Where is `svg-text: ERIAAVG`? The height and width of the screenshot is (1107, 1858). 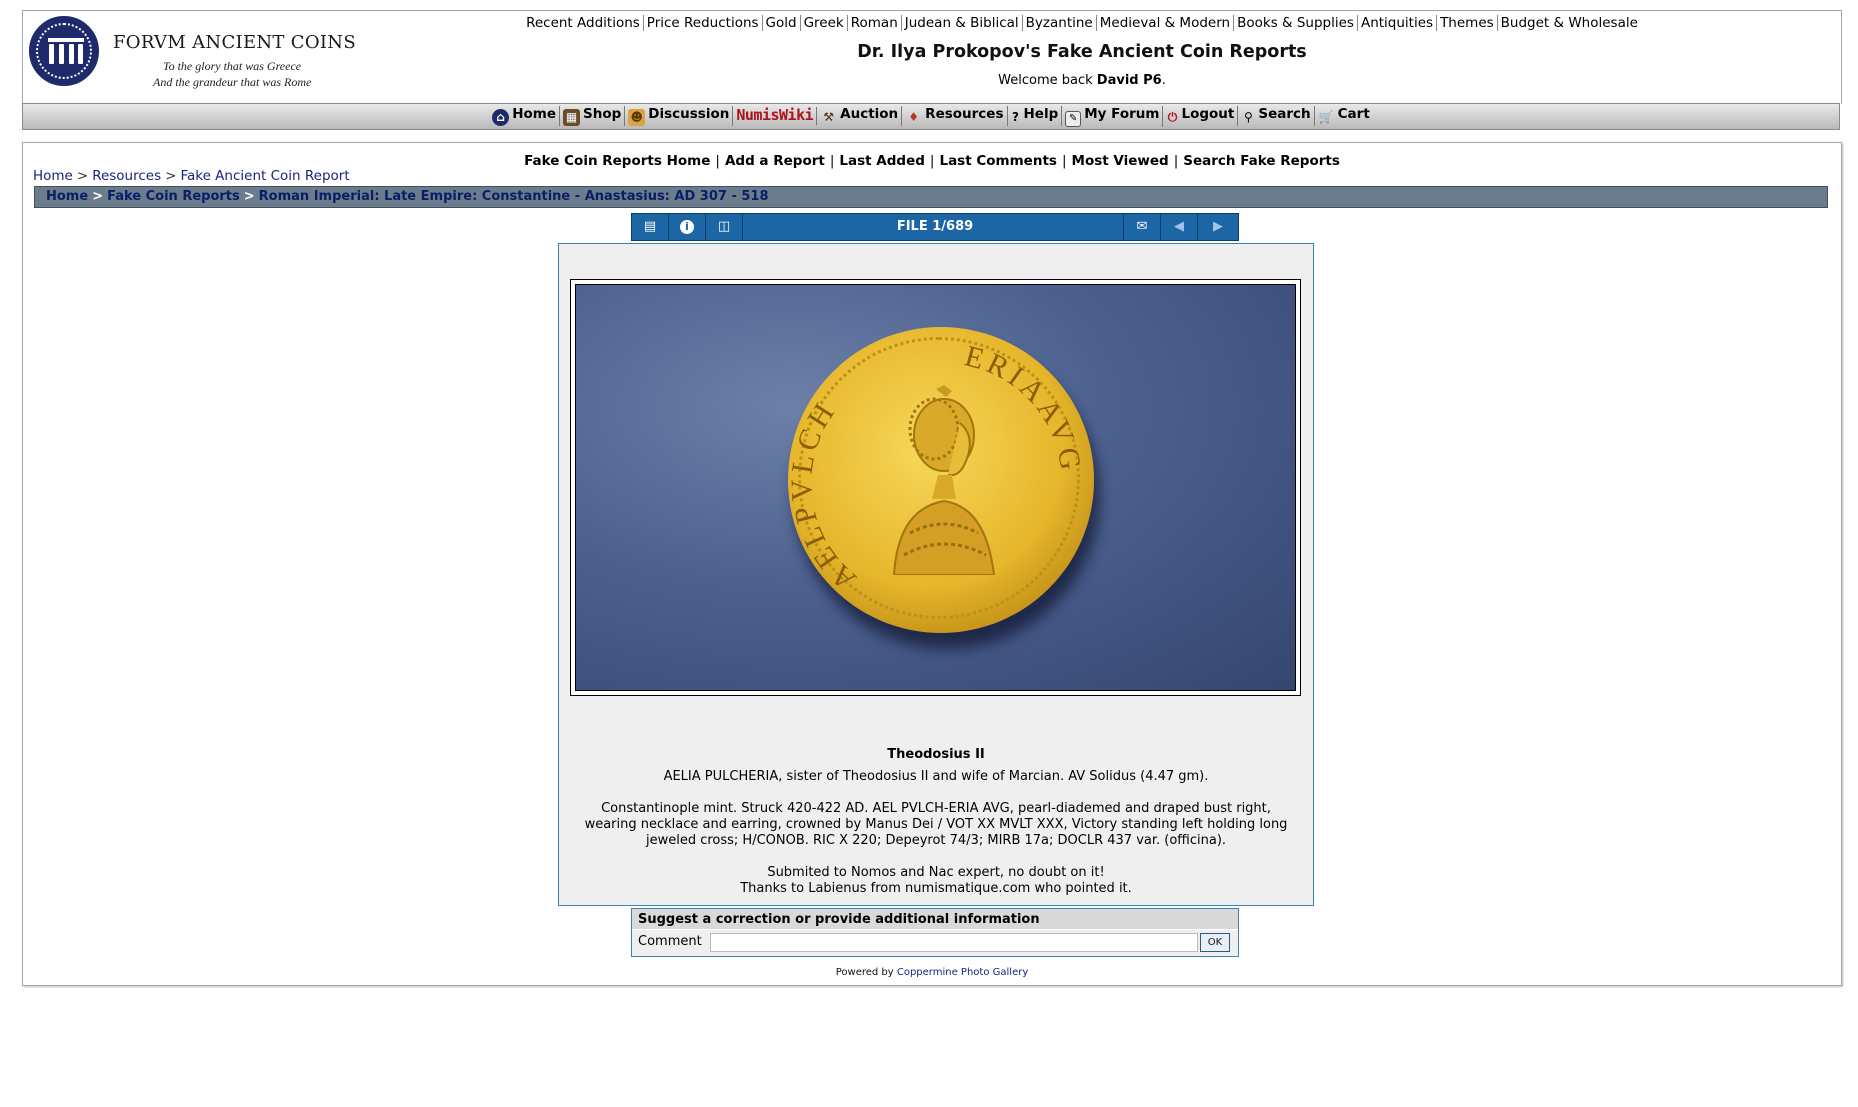
svg-text: ERIAAVG is located at coordinates (1024, 407).